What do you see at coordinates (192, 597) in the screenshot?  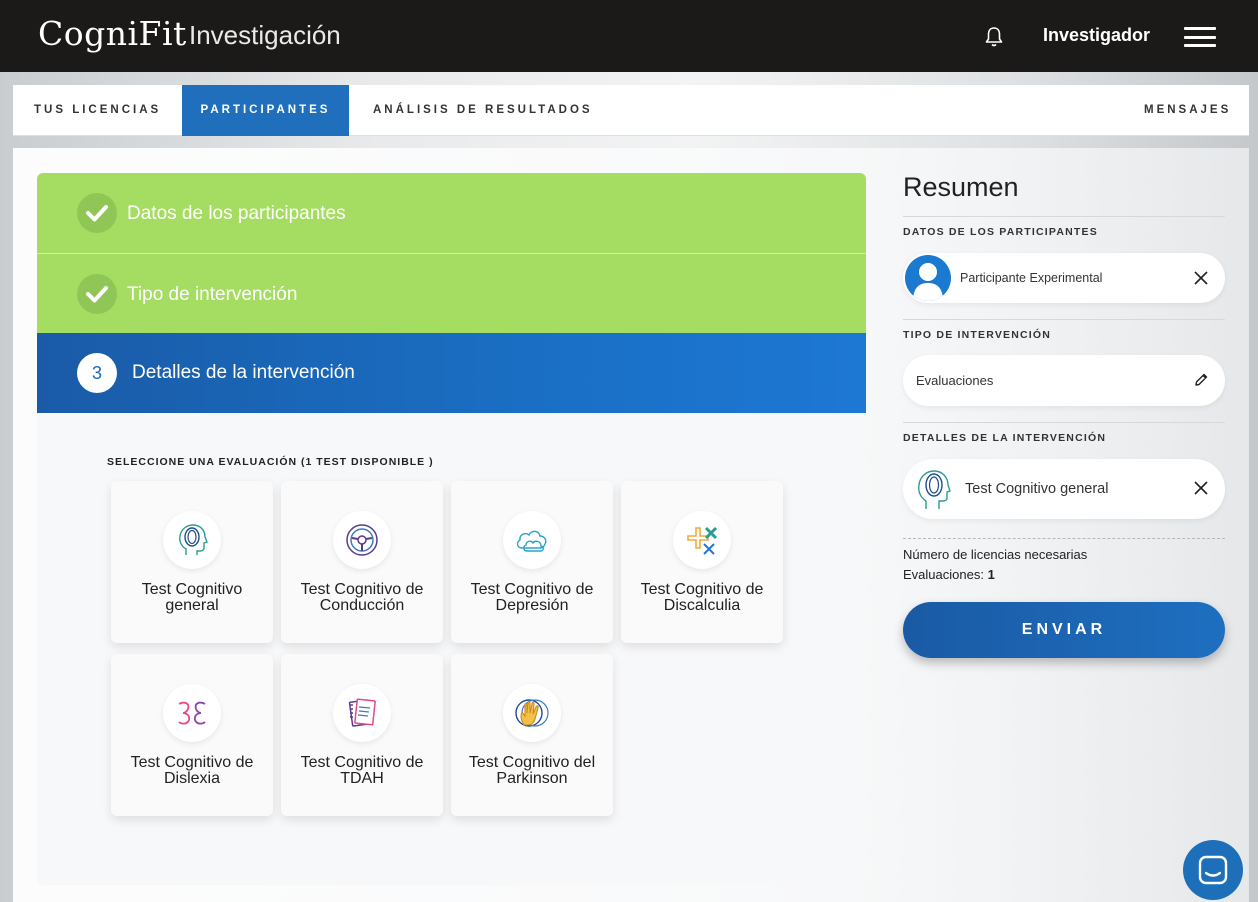 I see `test-name: Test Cognitivo general` at bounding box center [192, 597].